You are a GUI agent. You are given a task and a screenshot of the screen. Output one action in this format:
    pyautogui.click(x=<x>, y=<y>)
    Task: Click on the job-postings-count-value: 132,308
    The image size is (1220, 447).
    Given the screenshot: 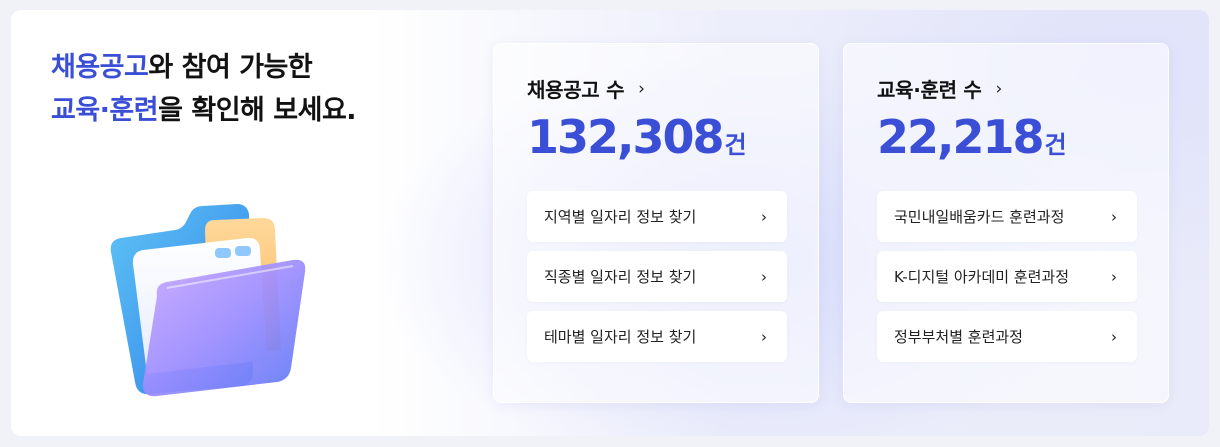 What is the action you would take?
    pyautogui.click(x=626, y=137)
    